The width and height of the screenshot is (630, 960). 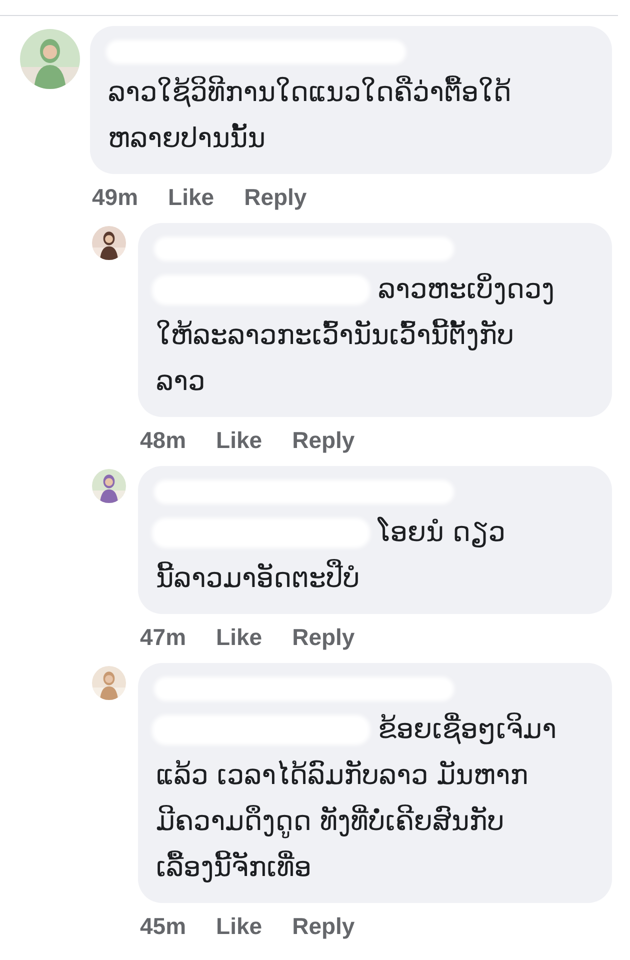 What do you see at coordinates (163, 926) in the screenshot?
I see `timestamp: 45m` at bounding box center [163, 926].